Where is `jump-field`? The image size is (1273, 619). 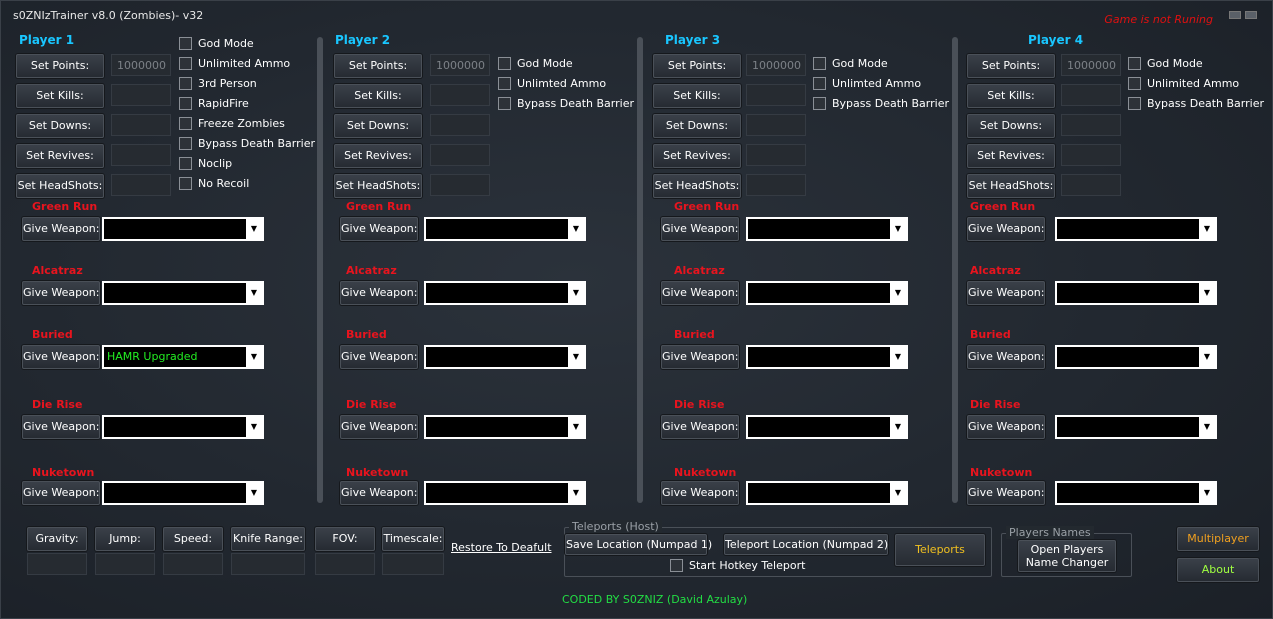 jump-field is located at coordinates (125, 564).